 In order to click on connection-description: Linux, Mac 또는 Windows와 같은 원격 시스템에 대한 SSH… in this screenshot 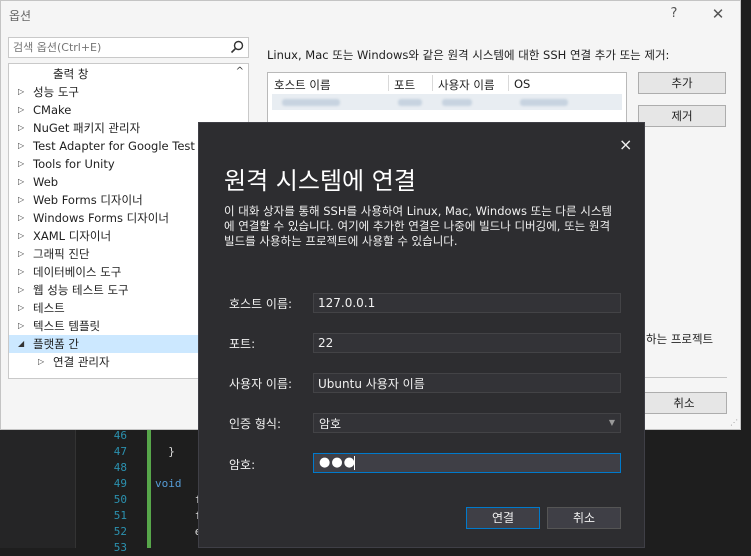, I will do `click(468, 55)`.